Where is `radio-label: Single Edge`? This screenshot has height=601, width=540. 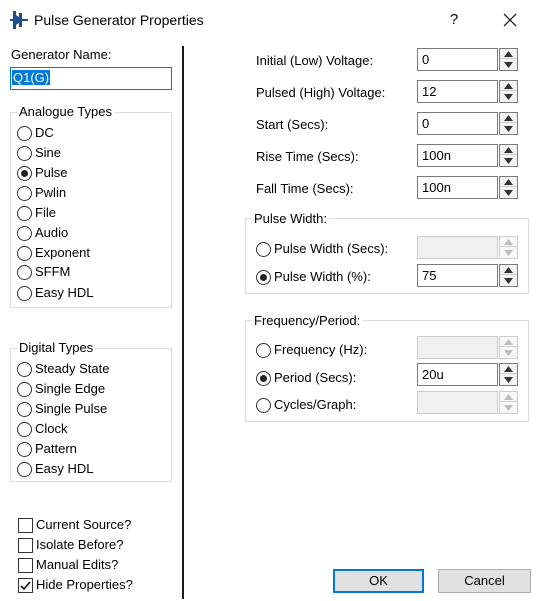 radio-label: Single Edge is located at coordinates (70, 388).